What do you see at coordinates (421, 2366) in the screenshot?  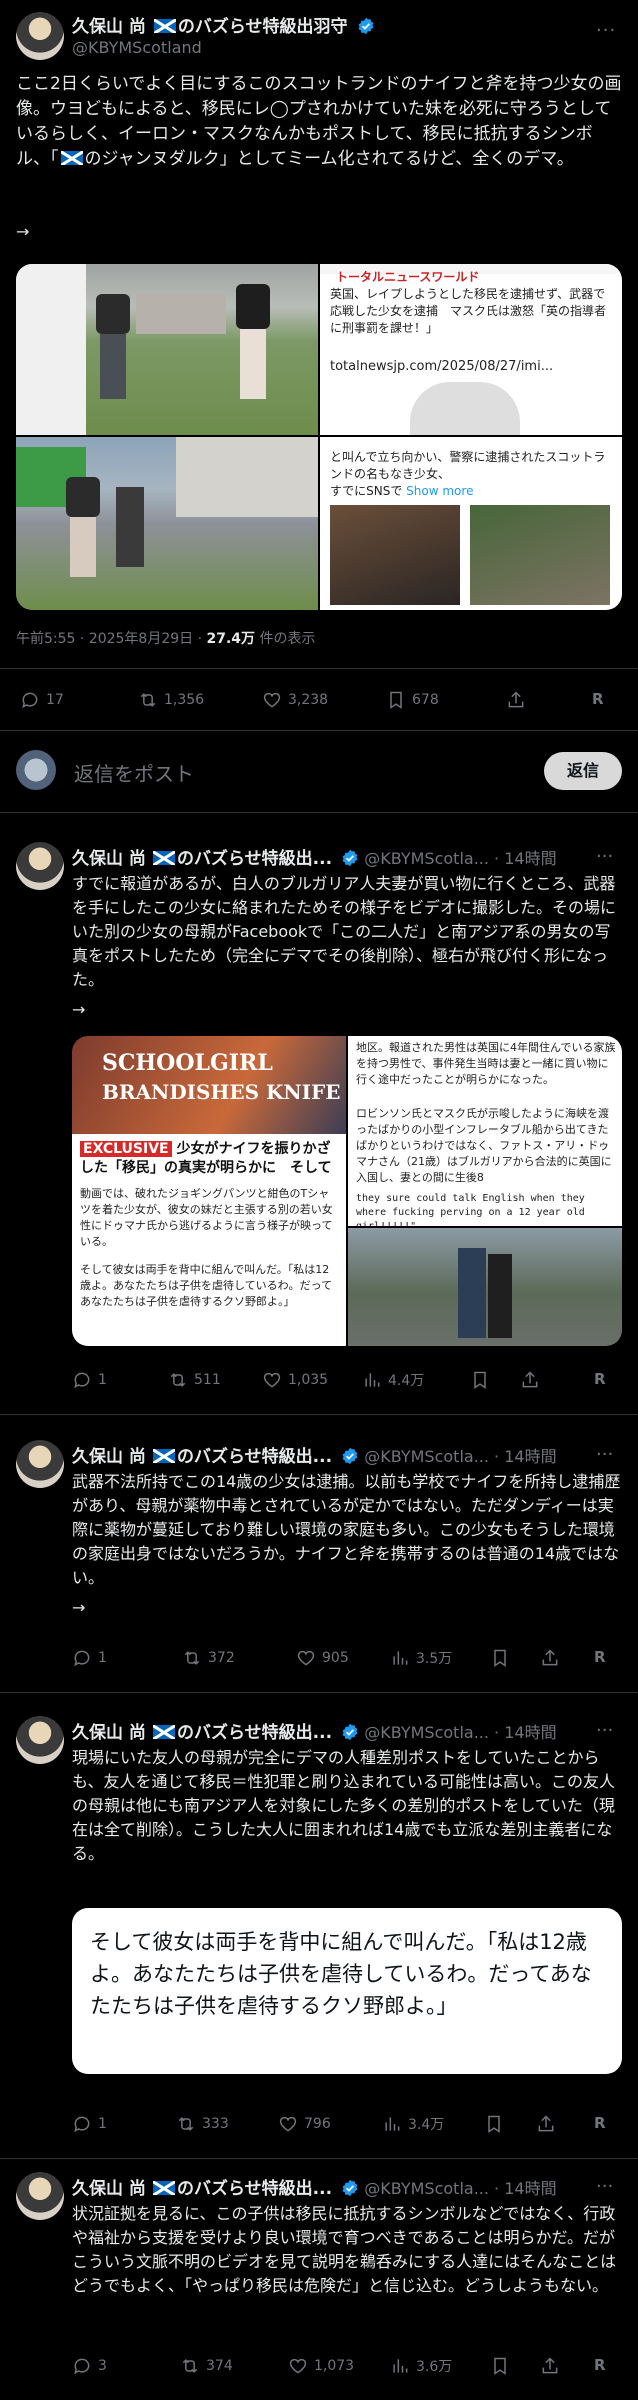 I see `views-button: 3.6万` at bounding box center [421, 2366].